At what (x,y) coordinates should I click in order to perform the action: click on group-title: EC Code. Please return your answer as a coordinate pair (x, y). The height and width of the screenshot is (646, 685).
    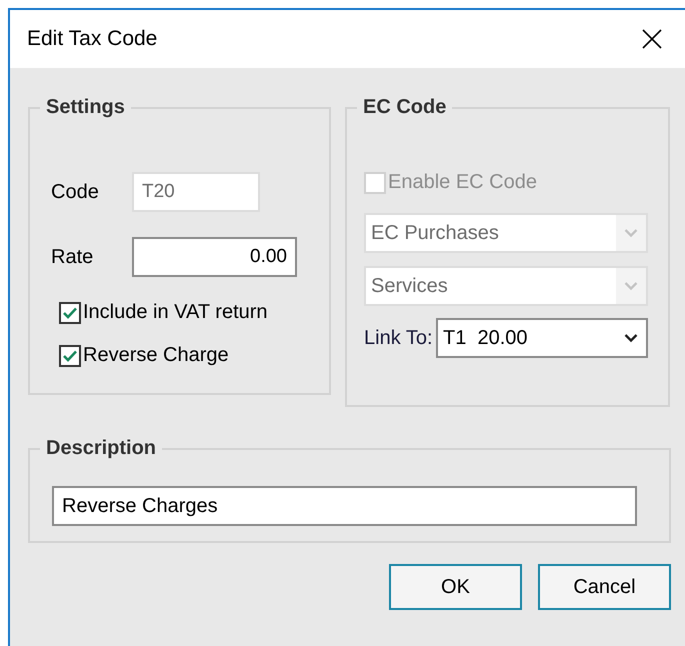
    Looking at the image, I should click on (405, 107).